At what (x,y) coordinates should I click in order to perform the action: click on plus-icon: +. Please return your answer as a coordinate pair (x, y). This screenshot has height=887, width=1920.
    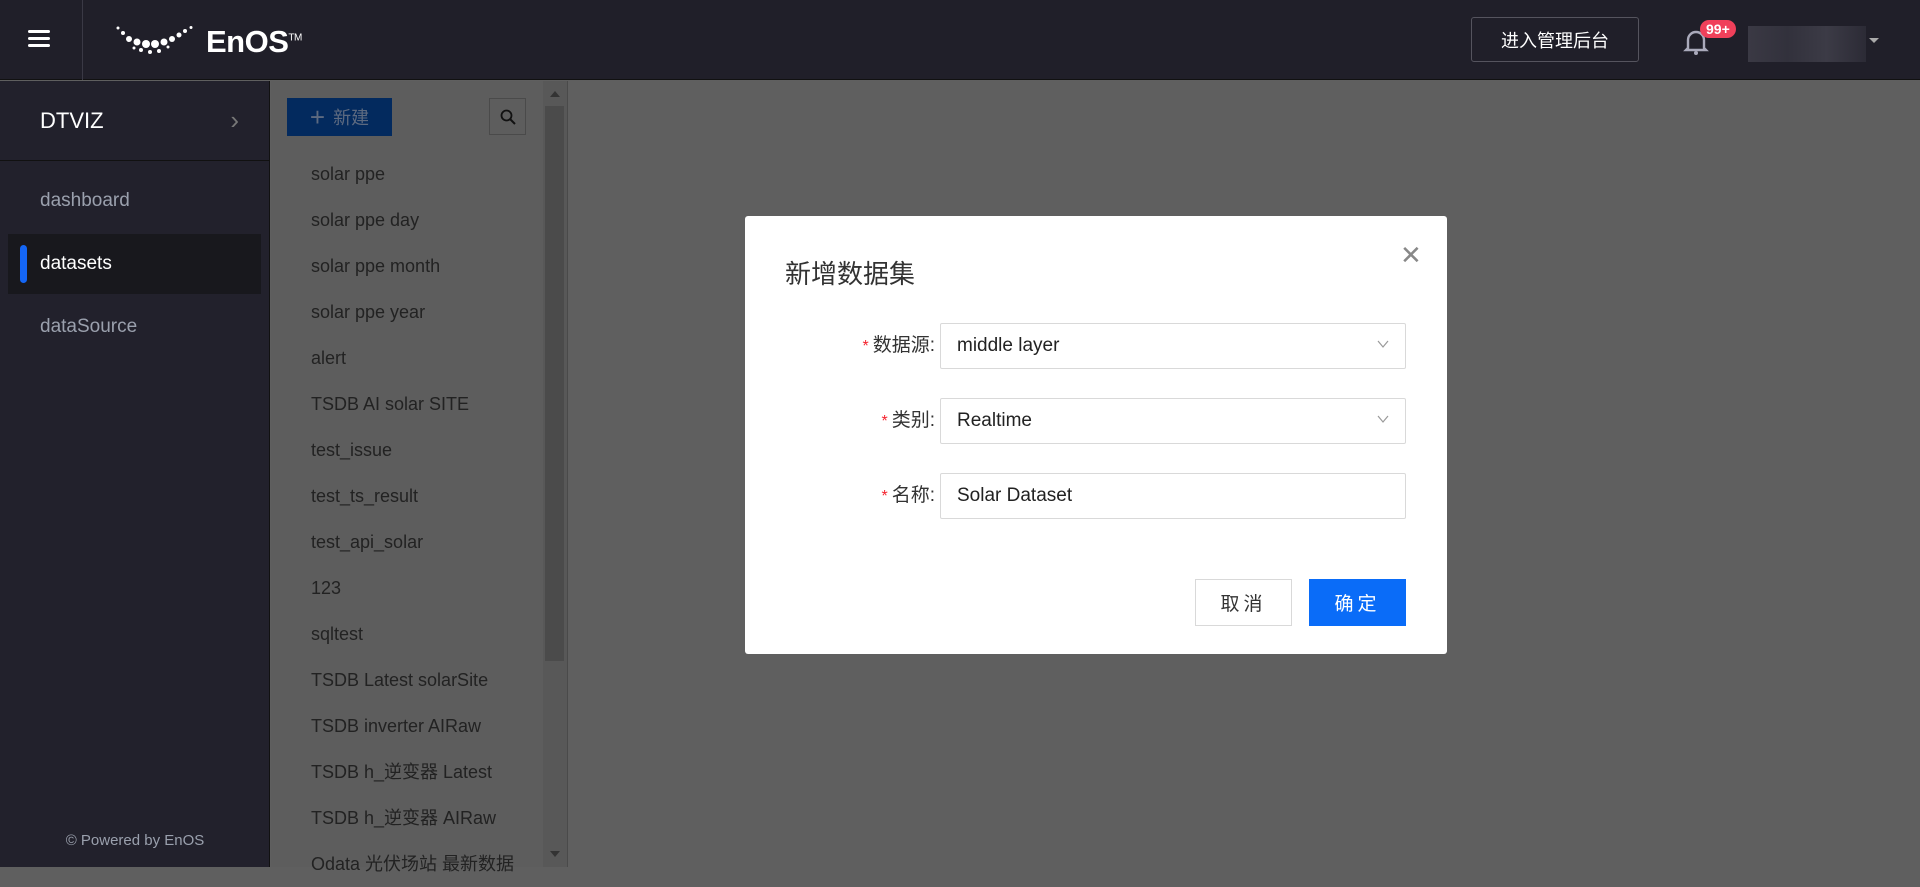
    Looking at the image, I should click on (317, 116).